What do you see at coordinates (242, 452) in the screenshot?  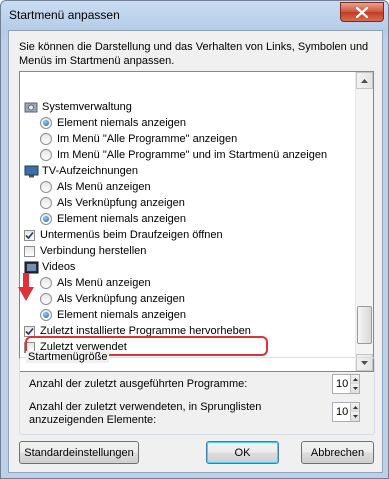 I see `ok-button: OK` at bounding box center [242, 452].